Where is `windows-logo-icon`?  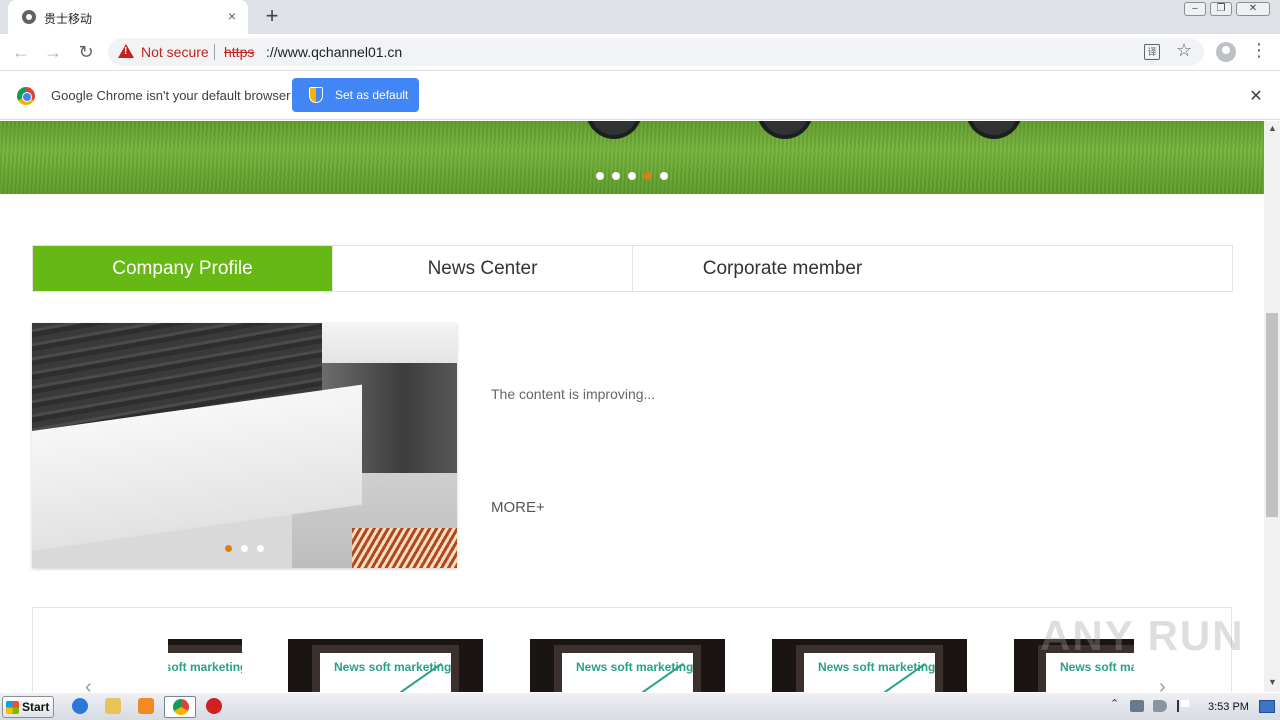 windows-logo-icon is located at coordinates (12, 707).